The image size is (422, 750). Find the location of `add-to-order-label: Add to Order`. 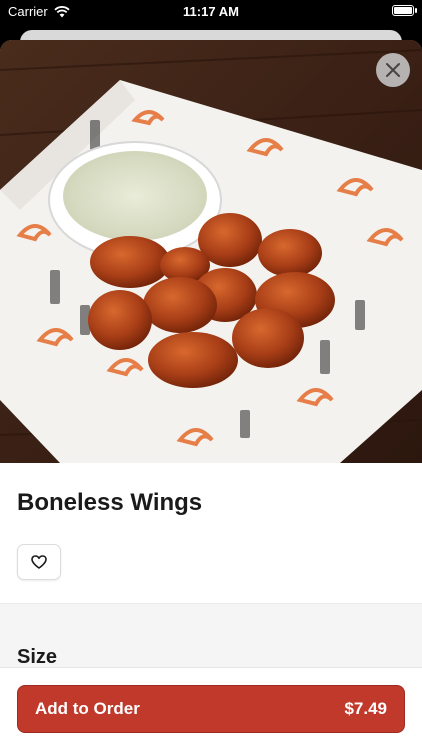

add-to-order-label: Add to Order is located at coordinates (87, 708).